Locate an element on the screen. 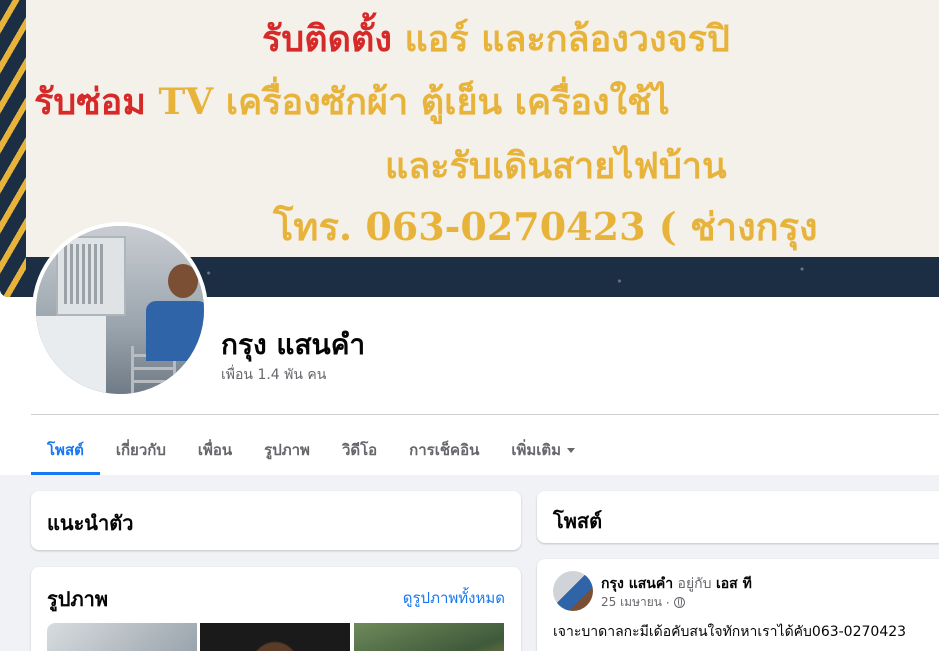  header-divider is located at coordinates (485, 414).